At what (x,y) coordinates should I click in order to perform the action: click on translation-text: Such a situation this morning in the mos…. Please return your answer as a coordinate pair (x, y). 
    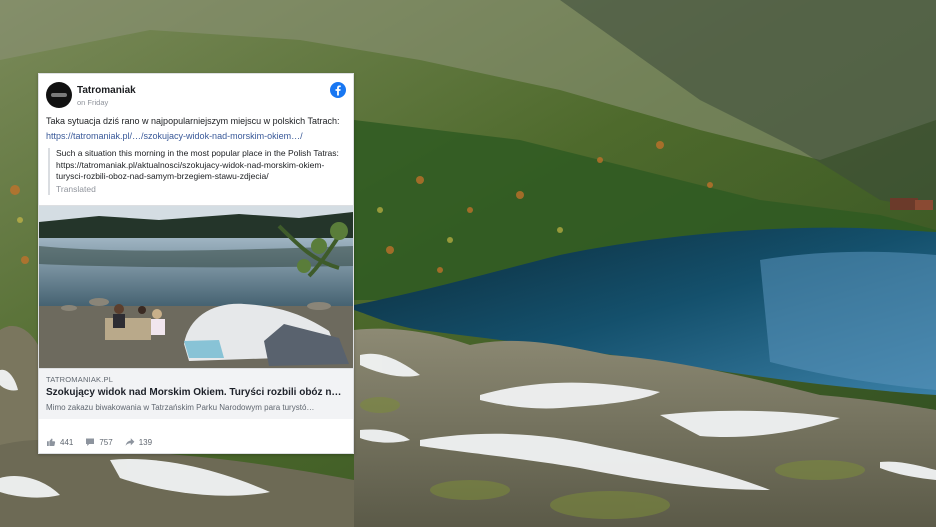
    Looking at the image, I should click on (197, 164).